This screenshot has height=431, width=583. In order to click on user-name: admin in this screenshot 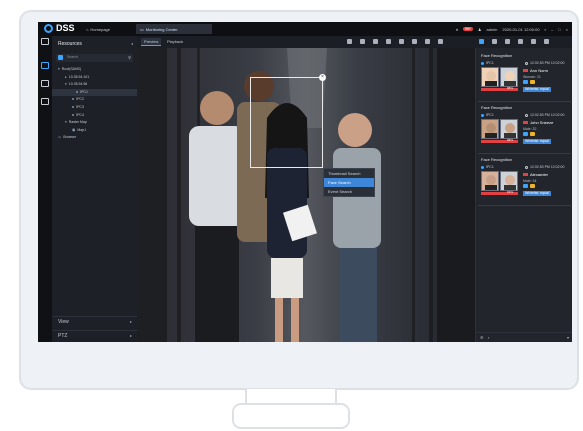, I will do `click(492, 29)`.